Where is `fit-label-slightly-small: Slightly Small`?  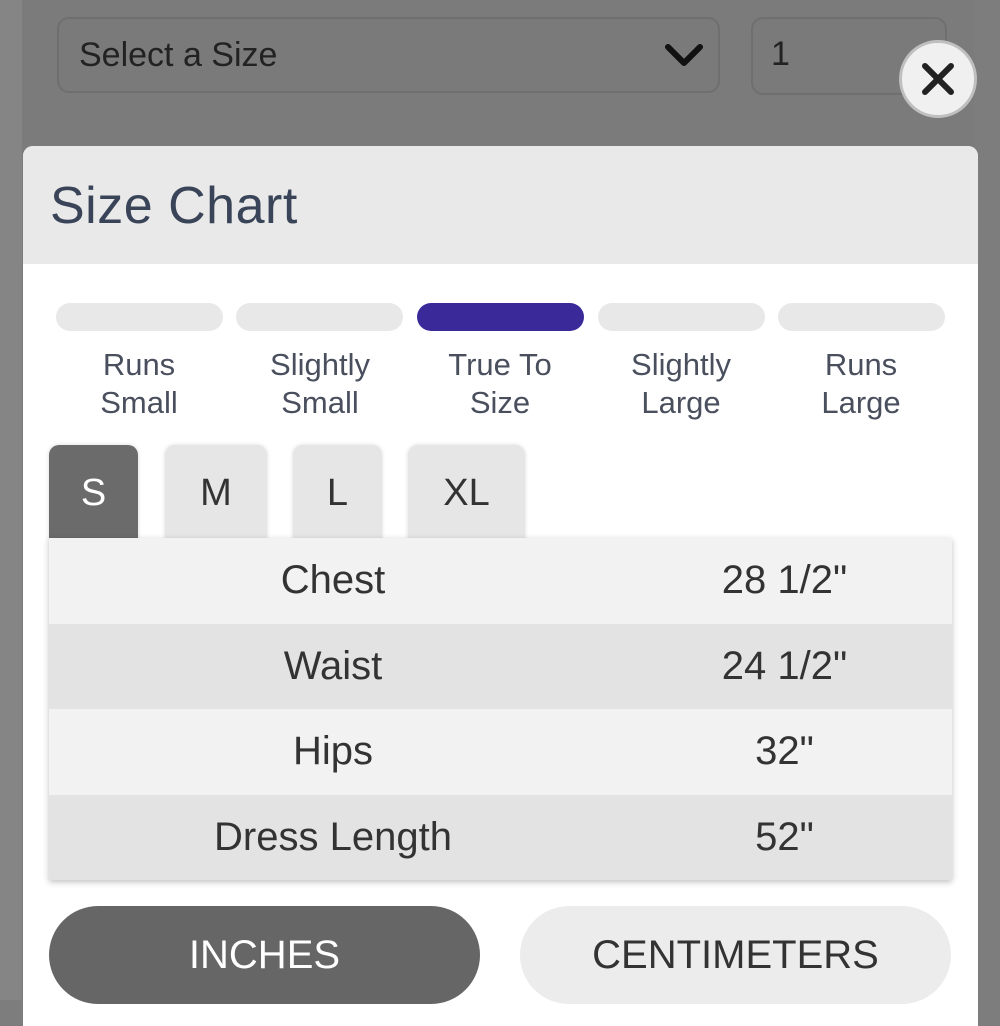
fit-label-slightly-small: Slightly Small is located at coordinates (320, 383).